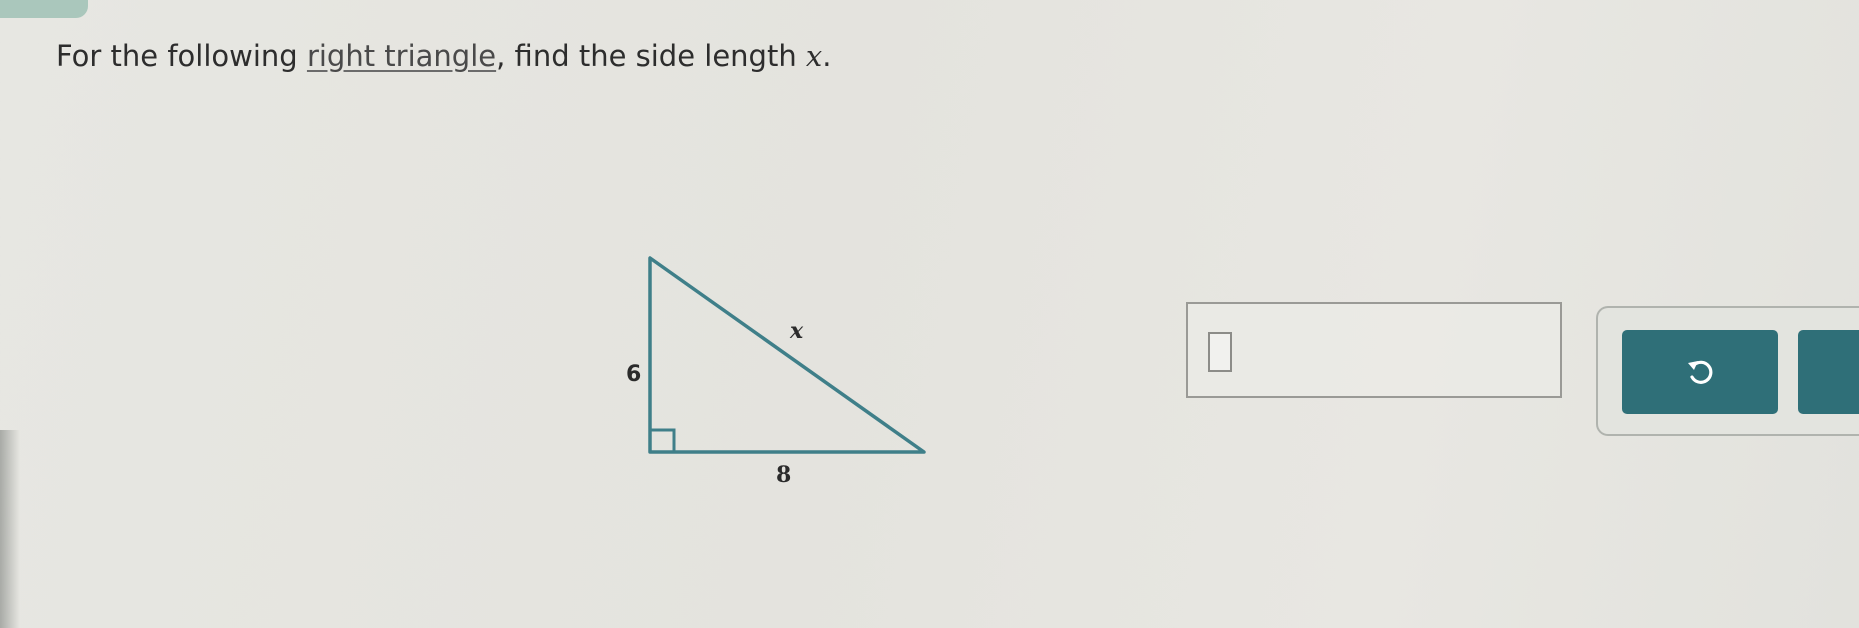 Image resolution: width=1859 pixels, height=628 pixels. Describe the element at coordinates (1828, 372) in the screenshot. I see `next-tool-button` at that location.